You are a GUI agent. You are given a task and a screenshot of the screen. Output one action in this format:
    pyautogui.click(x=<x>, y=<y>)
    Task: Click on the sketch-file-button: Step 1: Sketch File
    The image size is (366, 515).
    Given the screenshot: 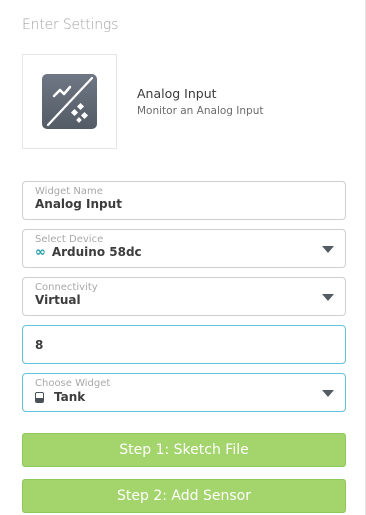 What is the action you would take?
    pyautogui.click(x=184, y=450)
    